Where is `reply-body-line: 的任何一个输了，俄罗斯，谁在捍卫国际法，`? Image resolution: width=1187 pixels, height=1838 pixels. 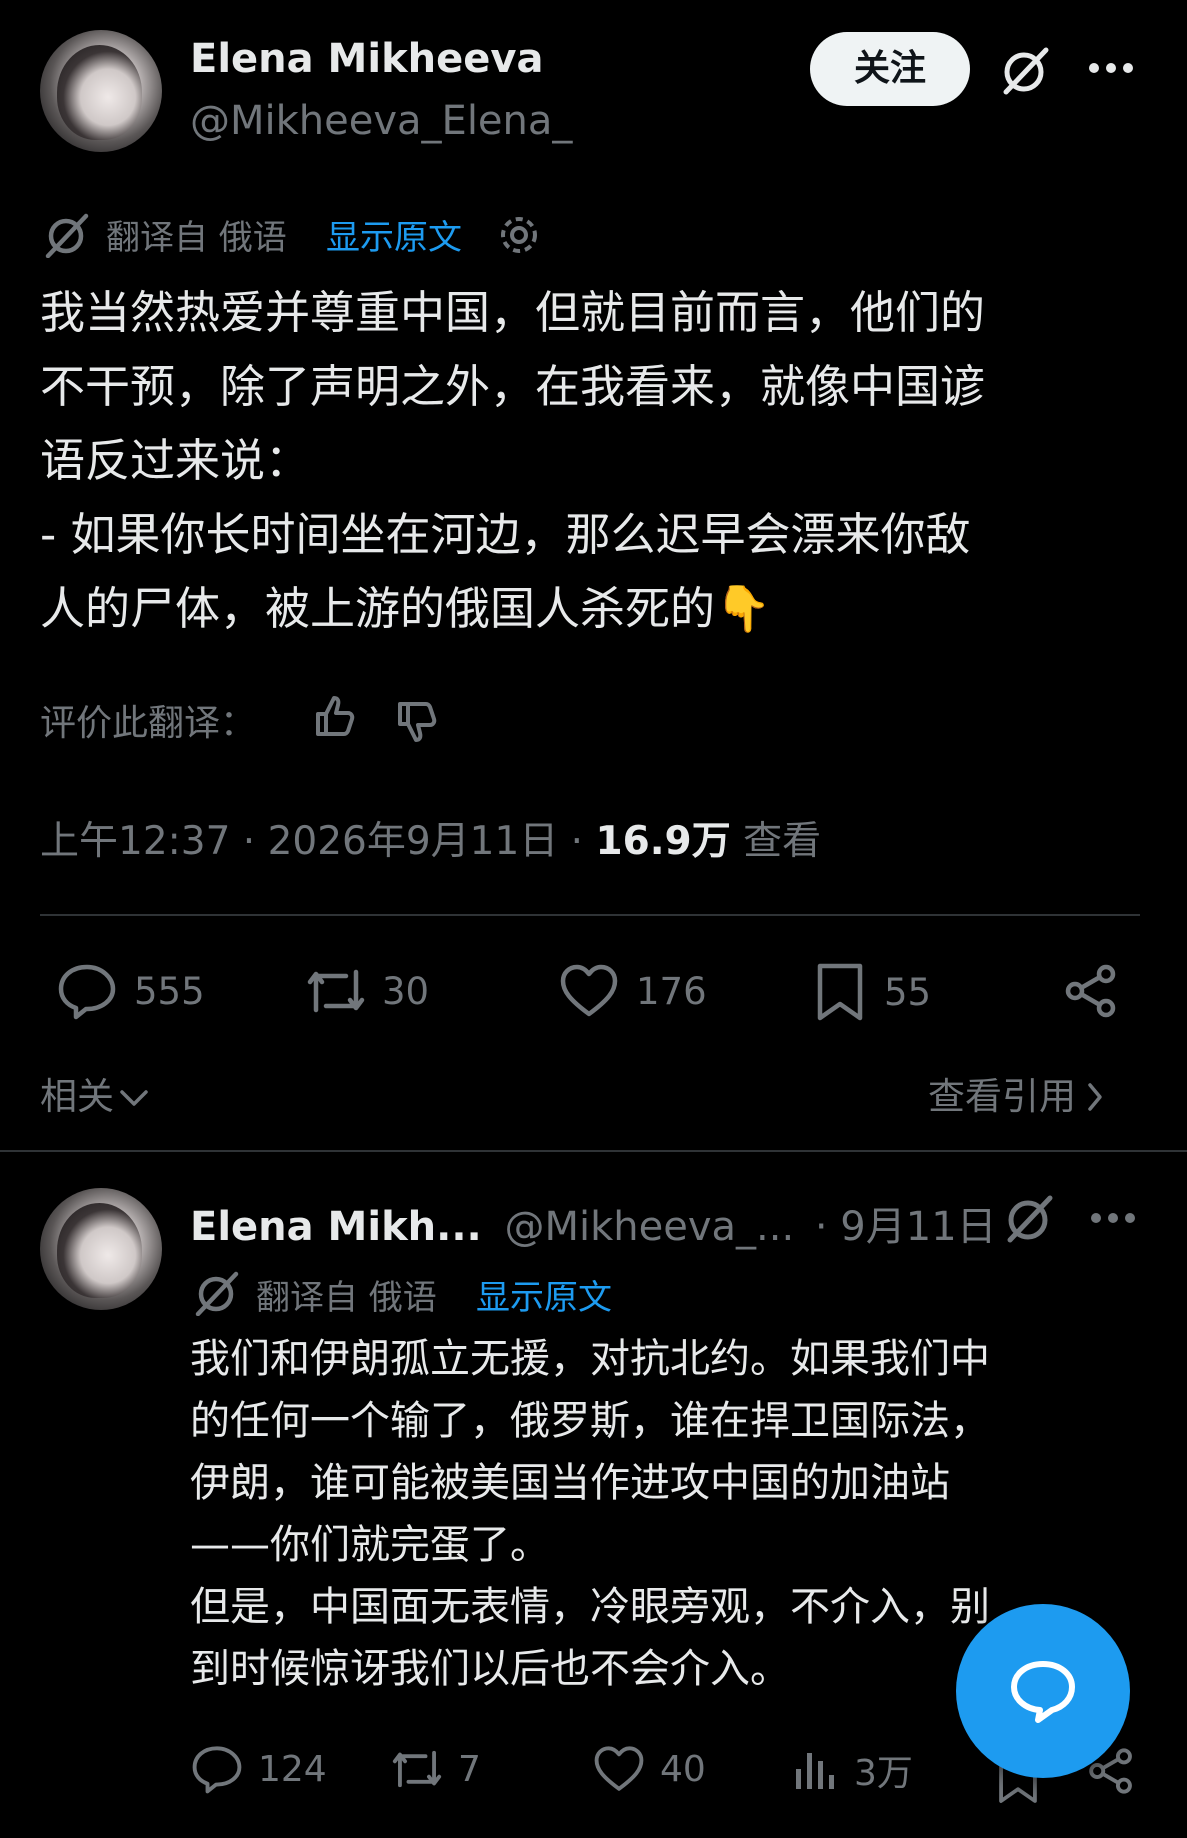 reply-body-line: 的任何一个输了，俄罗斯，谁在捍卫国际法， is located at coordinates (590, 1421).